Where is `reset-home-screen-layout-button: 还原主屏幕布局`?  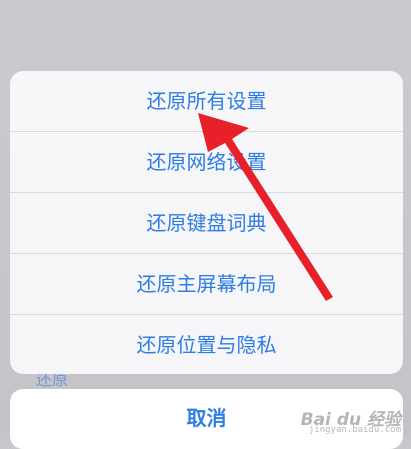 reset-home-screen-layout-button: 还原主屏幕布局 is located at coordinates (206, 284).